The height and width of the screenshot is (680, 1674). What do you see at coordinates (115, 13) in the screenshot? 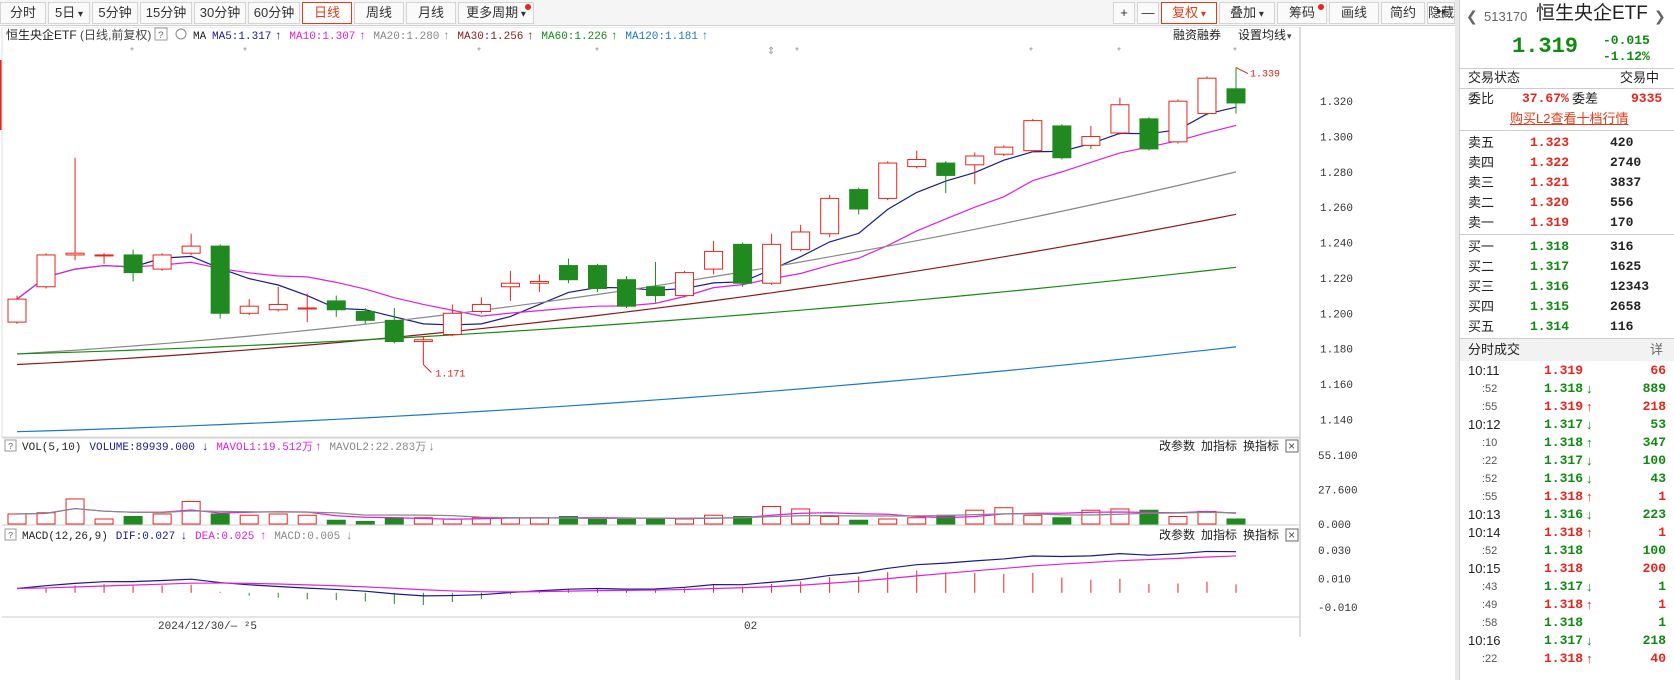
I see `tab-5fen: 5分钟` at bounding box center [115, 13].